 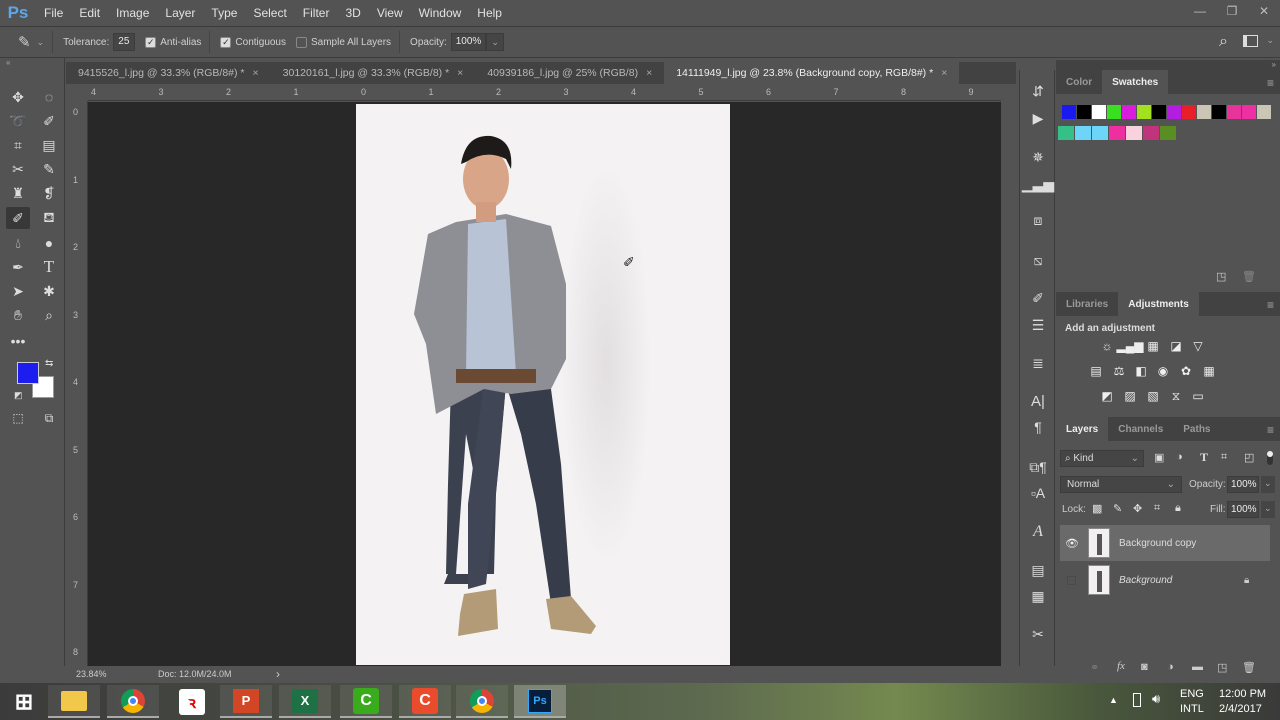 What do you see at coordinates (1071, 580) in the screenshot?
I see `visibility-toggle-empty` at bounding box center [1071, 580].